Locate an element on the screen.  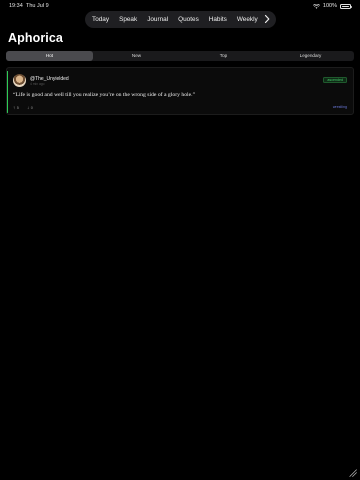
downvote-count: 0 is located at coordinates (31, 107).